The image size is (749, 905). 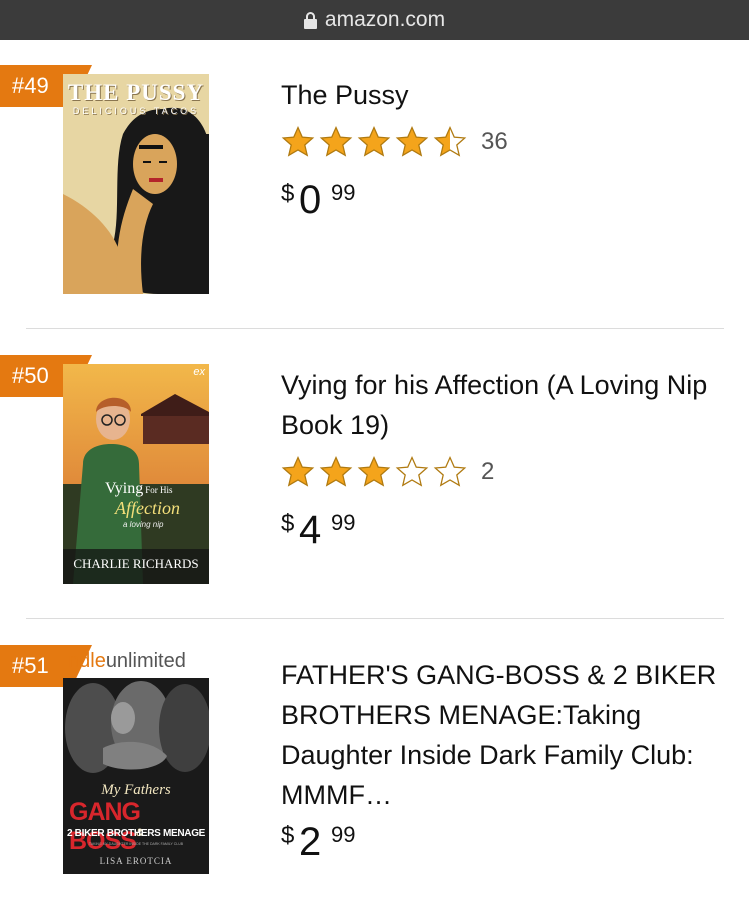 I want to click on cover-series: a loving nip, so click(x=143, y=524).